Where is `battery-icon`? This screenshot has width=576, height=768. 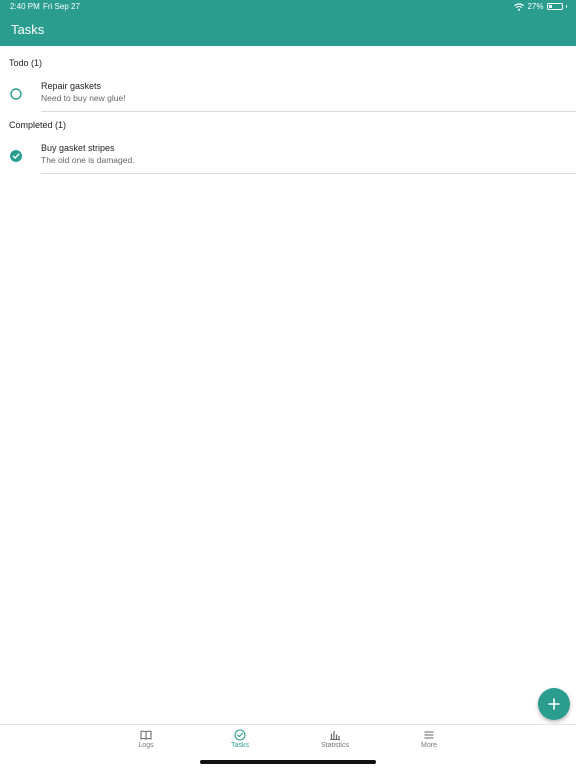 battery-icon is located at coordinates (554, 6).